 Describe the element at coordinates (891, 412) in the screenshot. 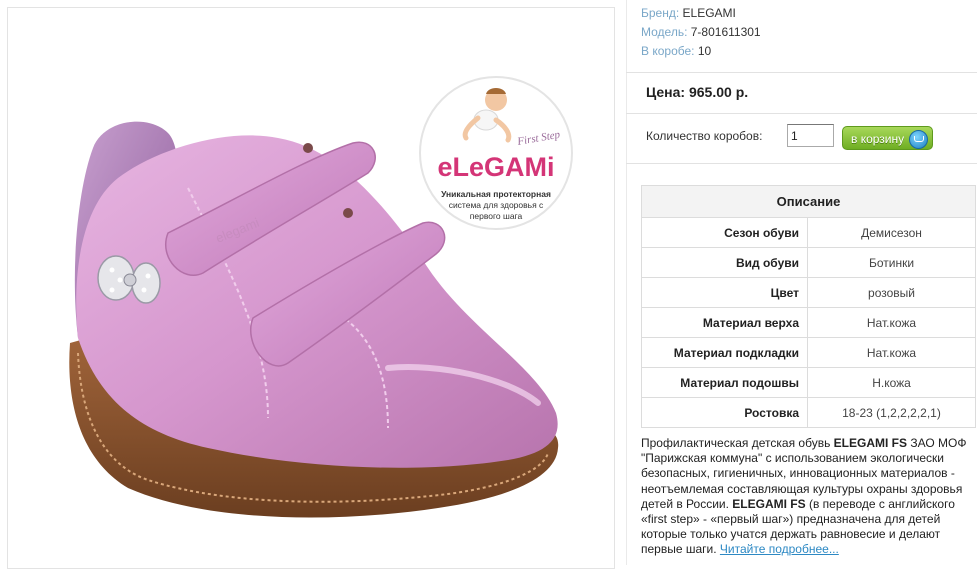

I see `spec-value: 18-23 (1,2,2,2,2,1)` at that location.